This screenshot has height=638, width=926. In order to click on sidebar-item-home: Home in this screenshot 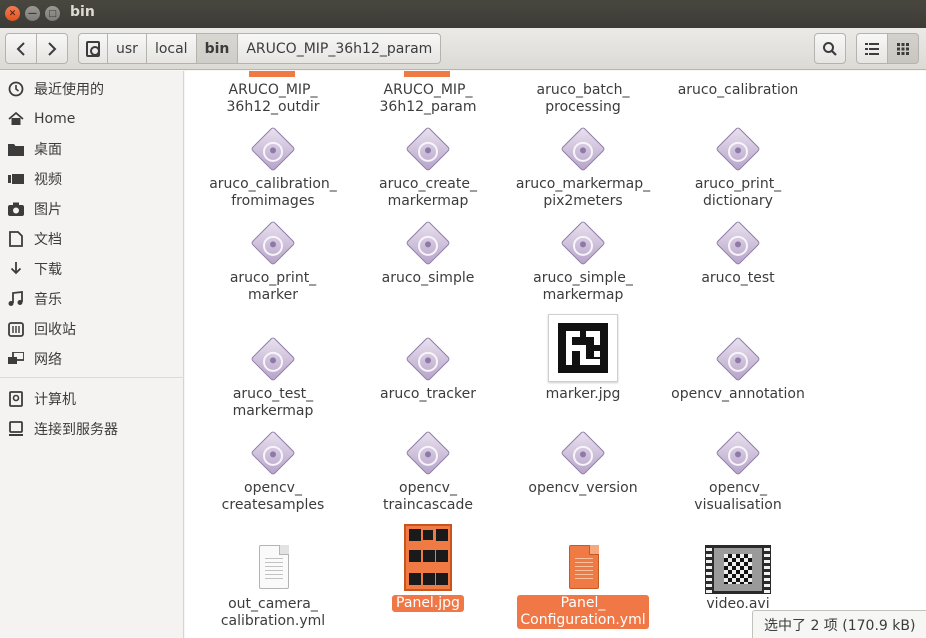, I will do `click(92, 119)`.